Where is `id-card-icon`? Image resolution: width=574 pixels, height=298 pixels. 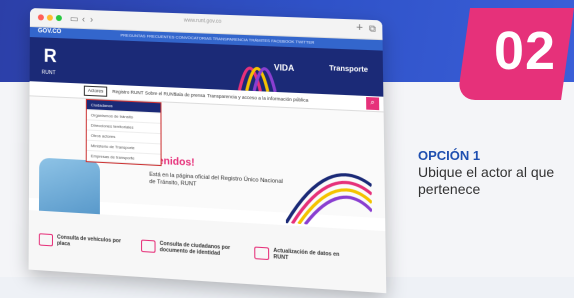 id-card-icon is located at coordinates (148, 246).